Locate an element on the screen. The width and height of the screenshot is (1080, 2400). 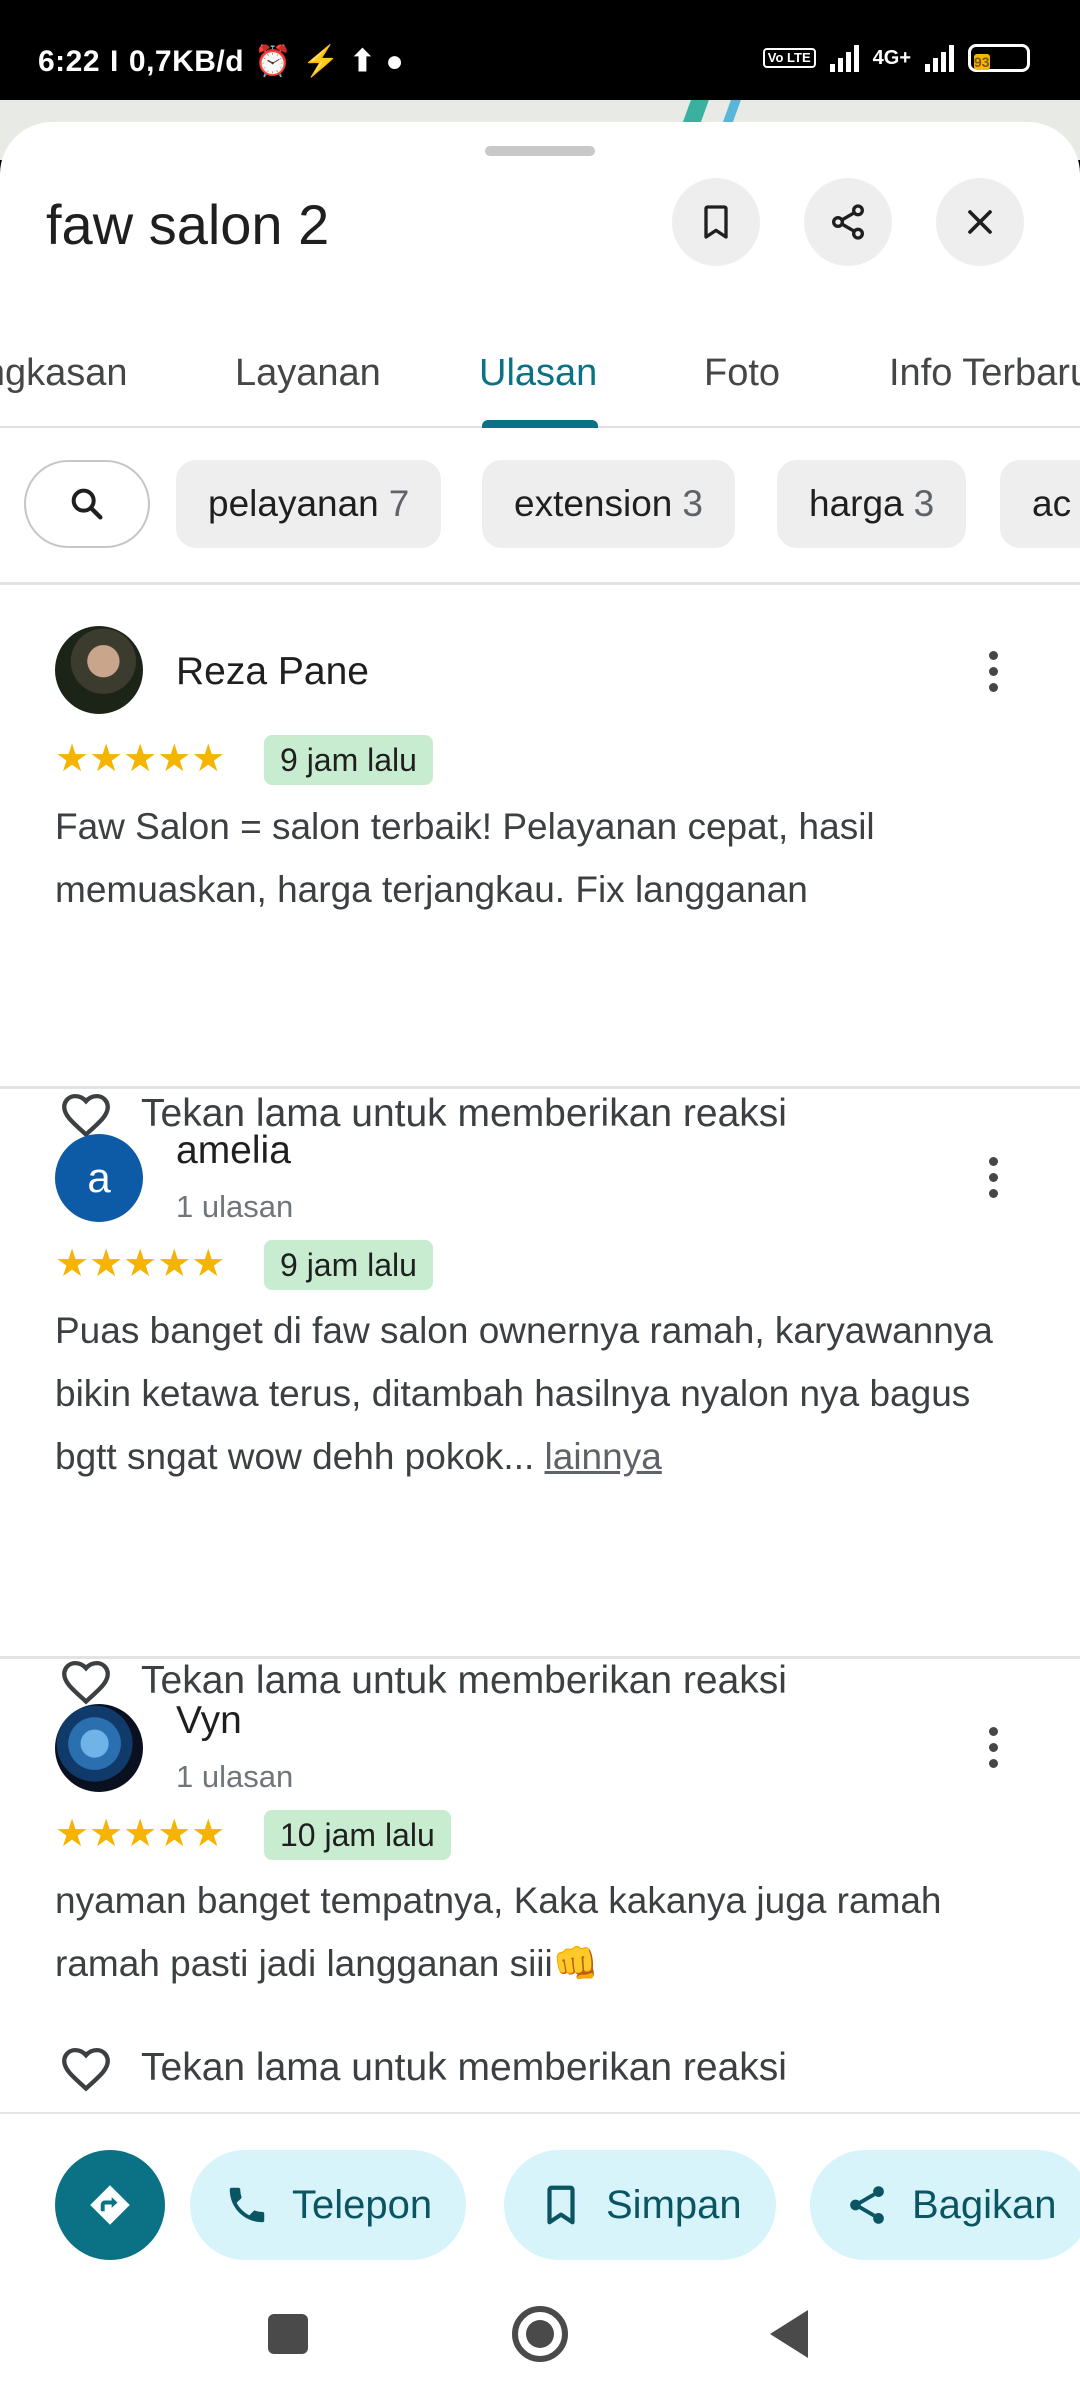
chip-label: ac is located at coordinates (1052, 503).